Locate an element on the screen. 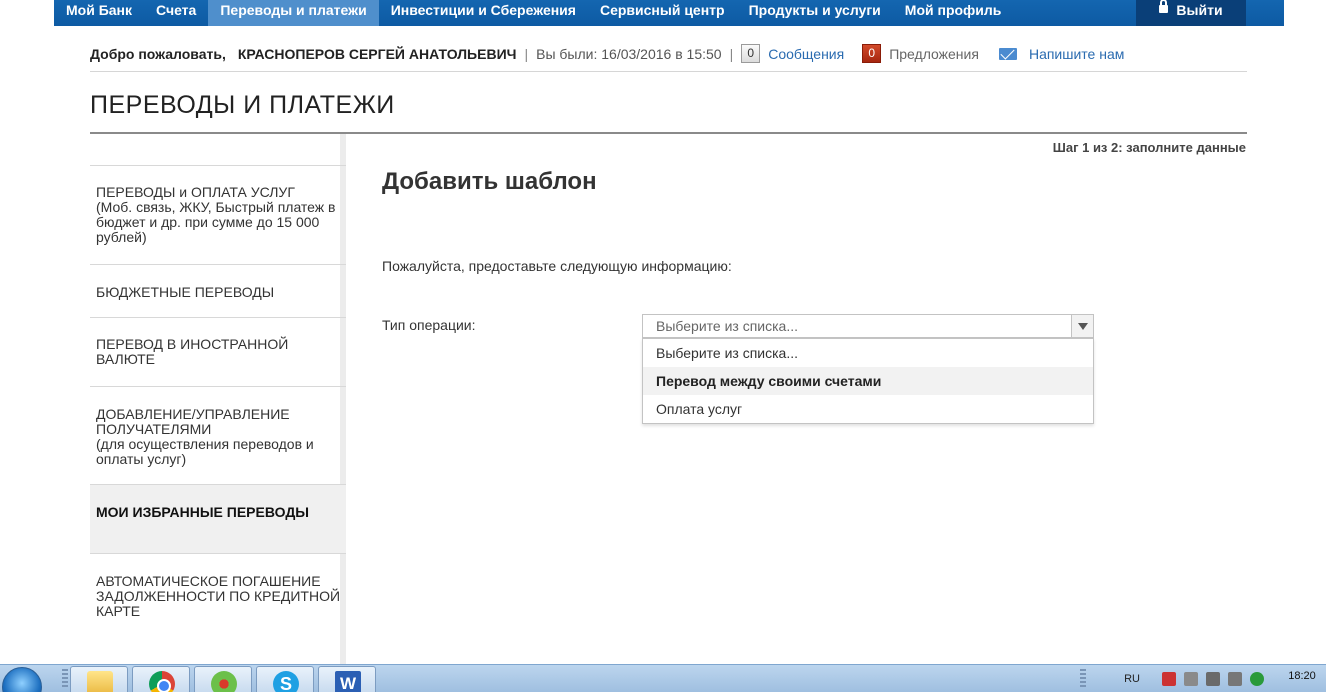 Image resolution: width=1326 pixels, height=692 pixels. taskbar-explorer is located at coordinates (99, 679).